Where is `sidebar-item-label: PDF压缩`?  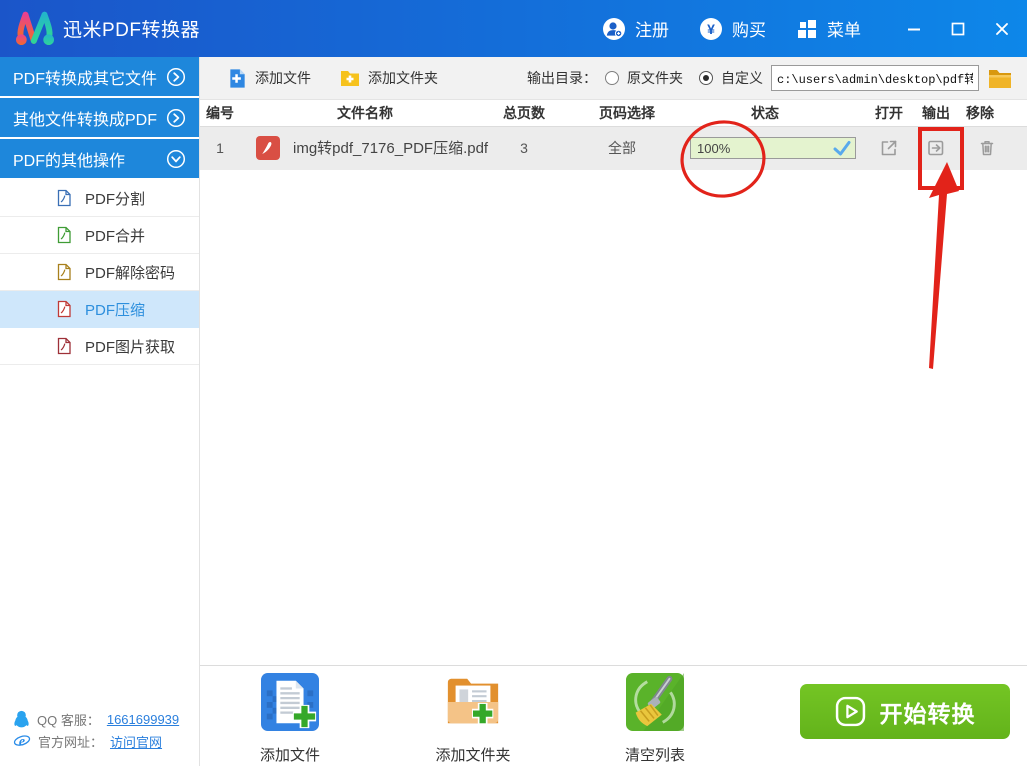
sidebar-item-label: PDF压缩 is located at coordinates (115, 310).